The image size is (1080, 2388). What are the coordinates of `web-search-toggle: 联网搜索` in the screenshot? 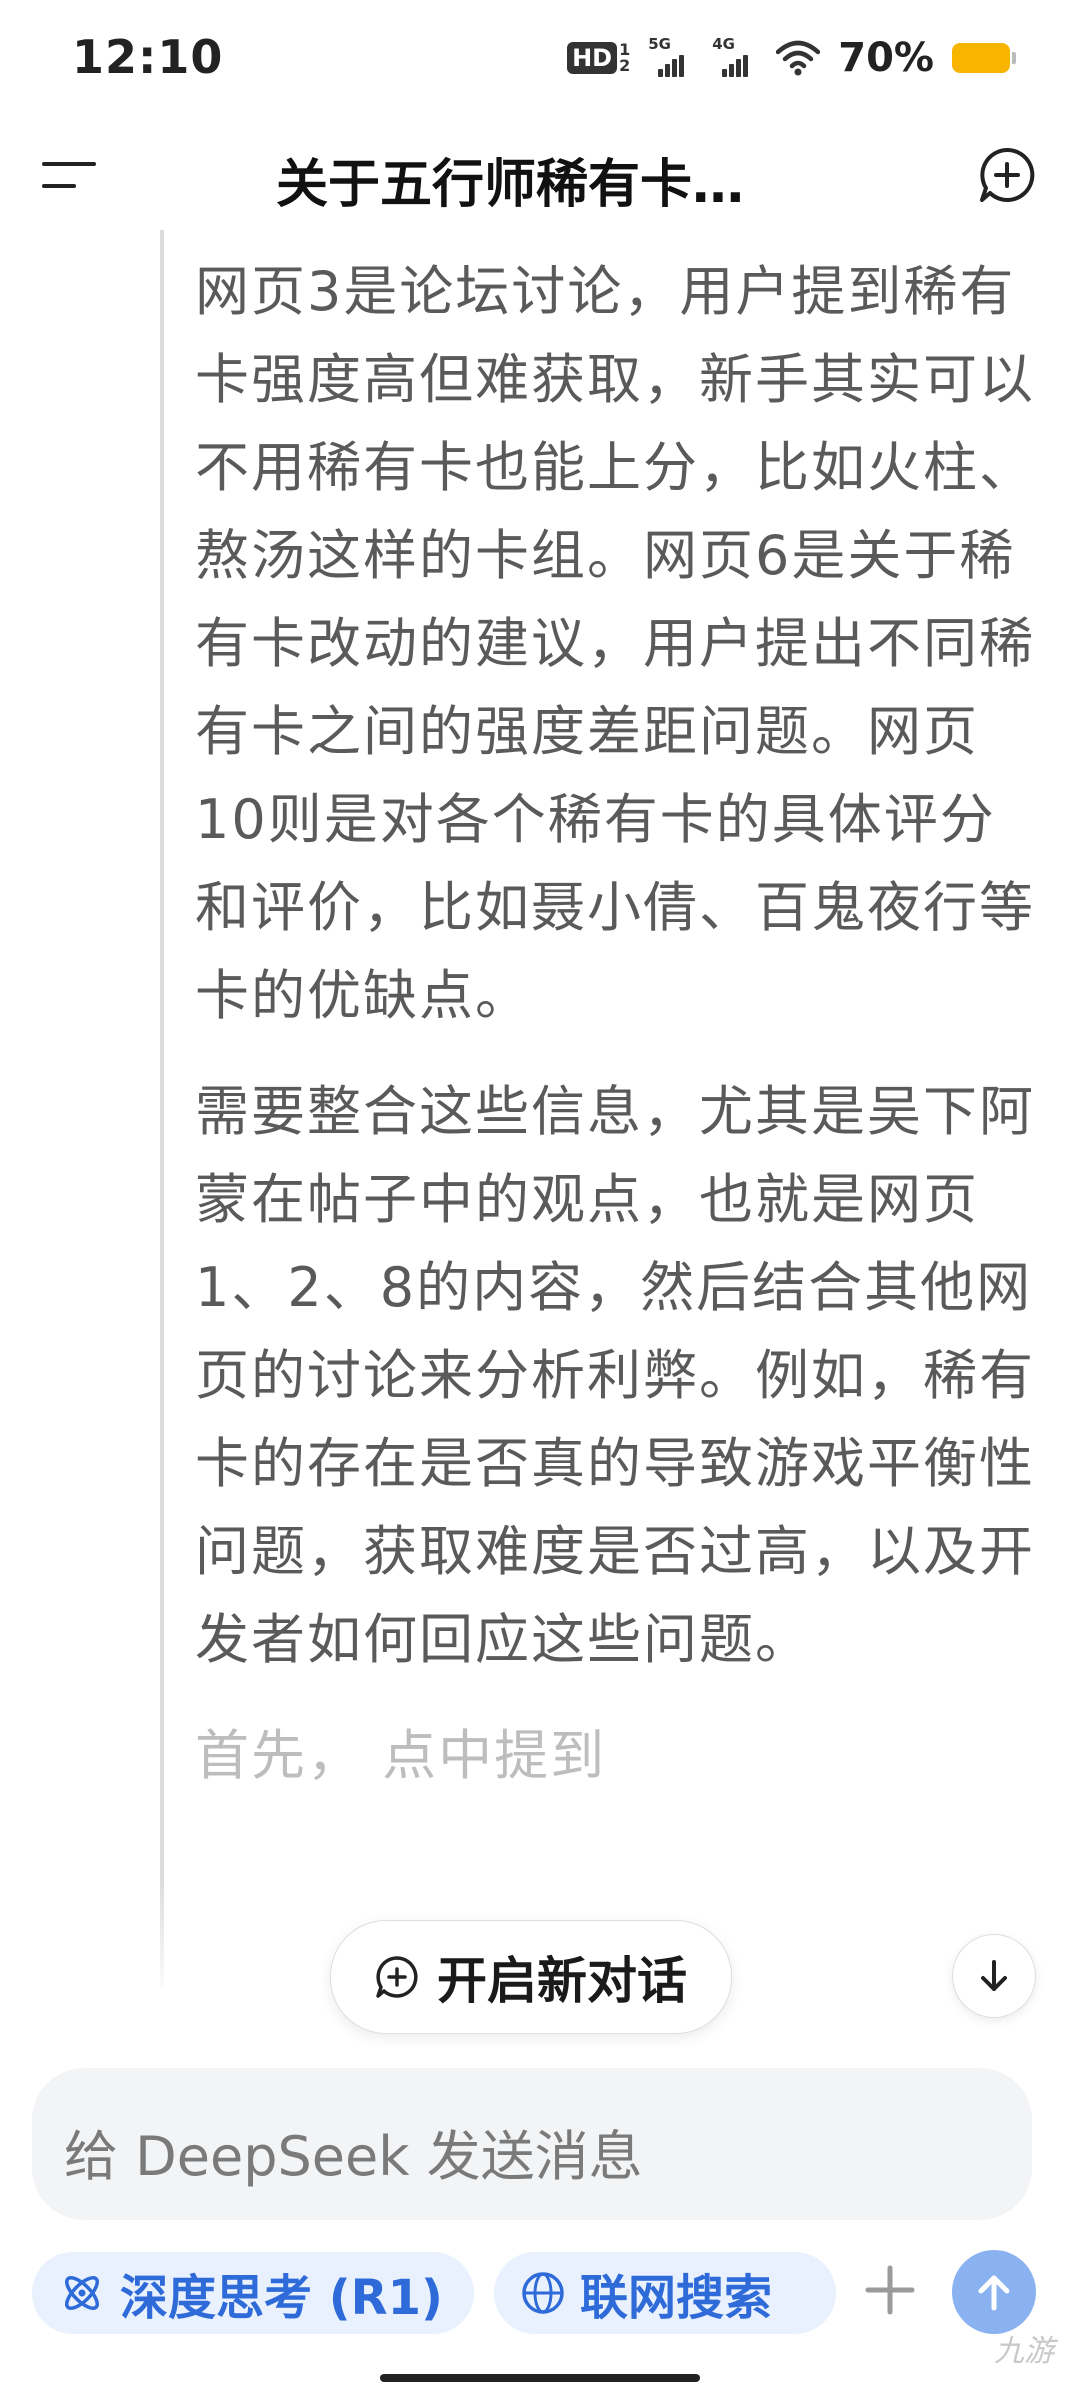 It's located at (665, 2293).